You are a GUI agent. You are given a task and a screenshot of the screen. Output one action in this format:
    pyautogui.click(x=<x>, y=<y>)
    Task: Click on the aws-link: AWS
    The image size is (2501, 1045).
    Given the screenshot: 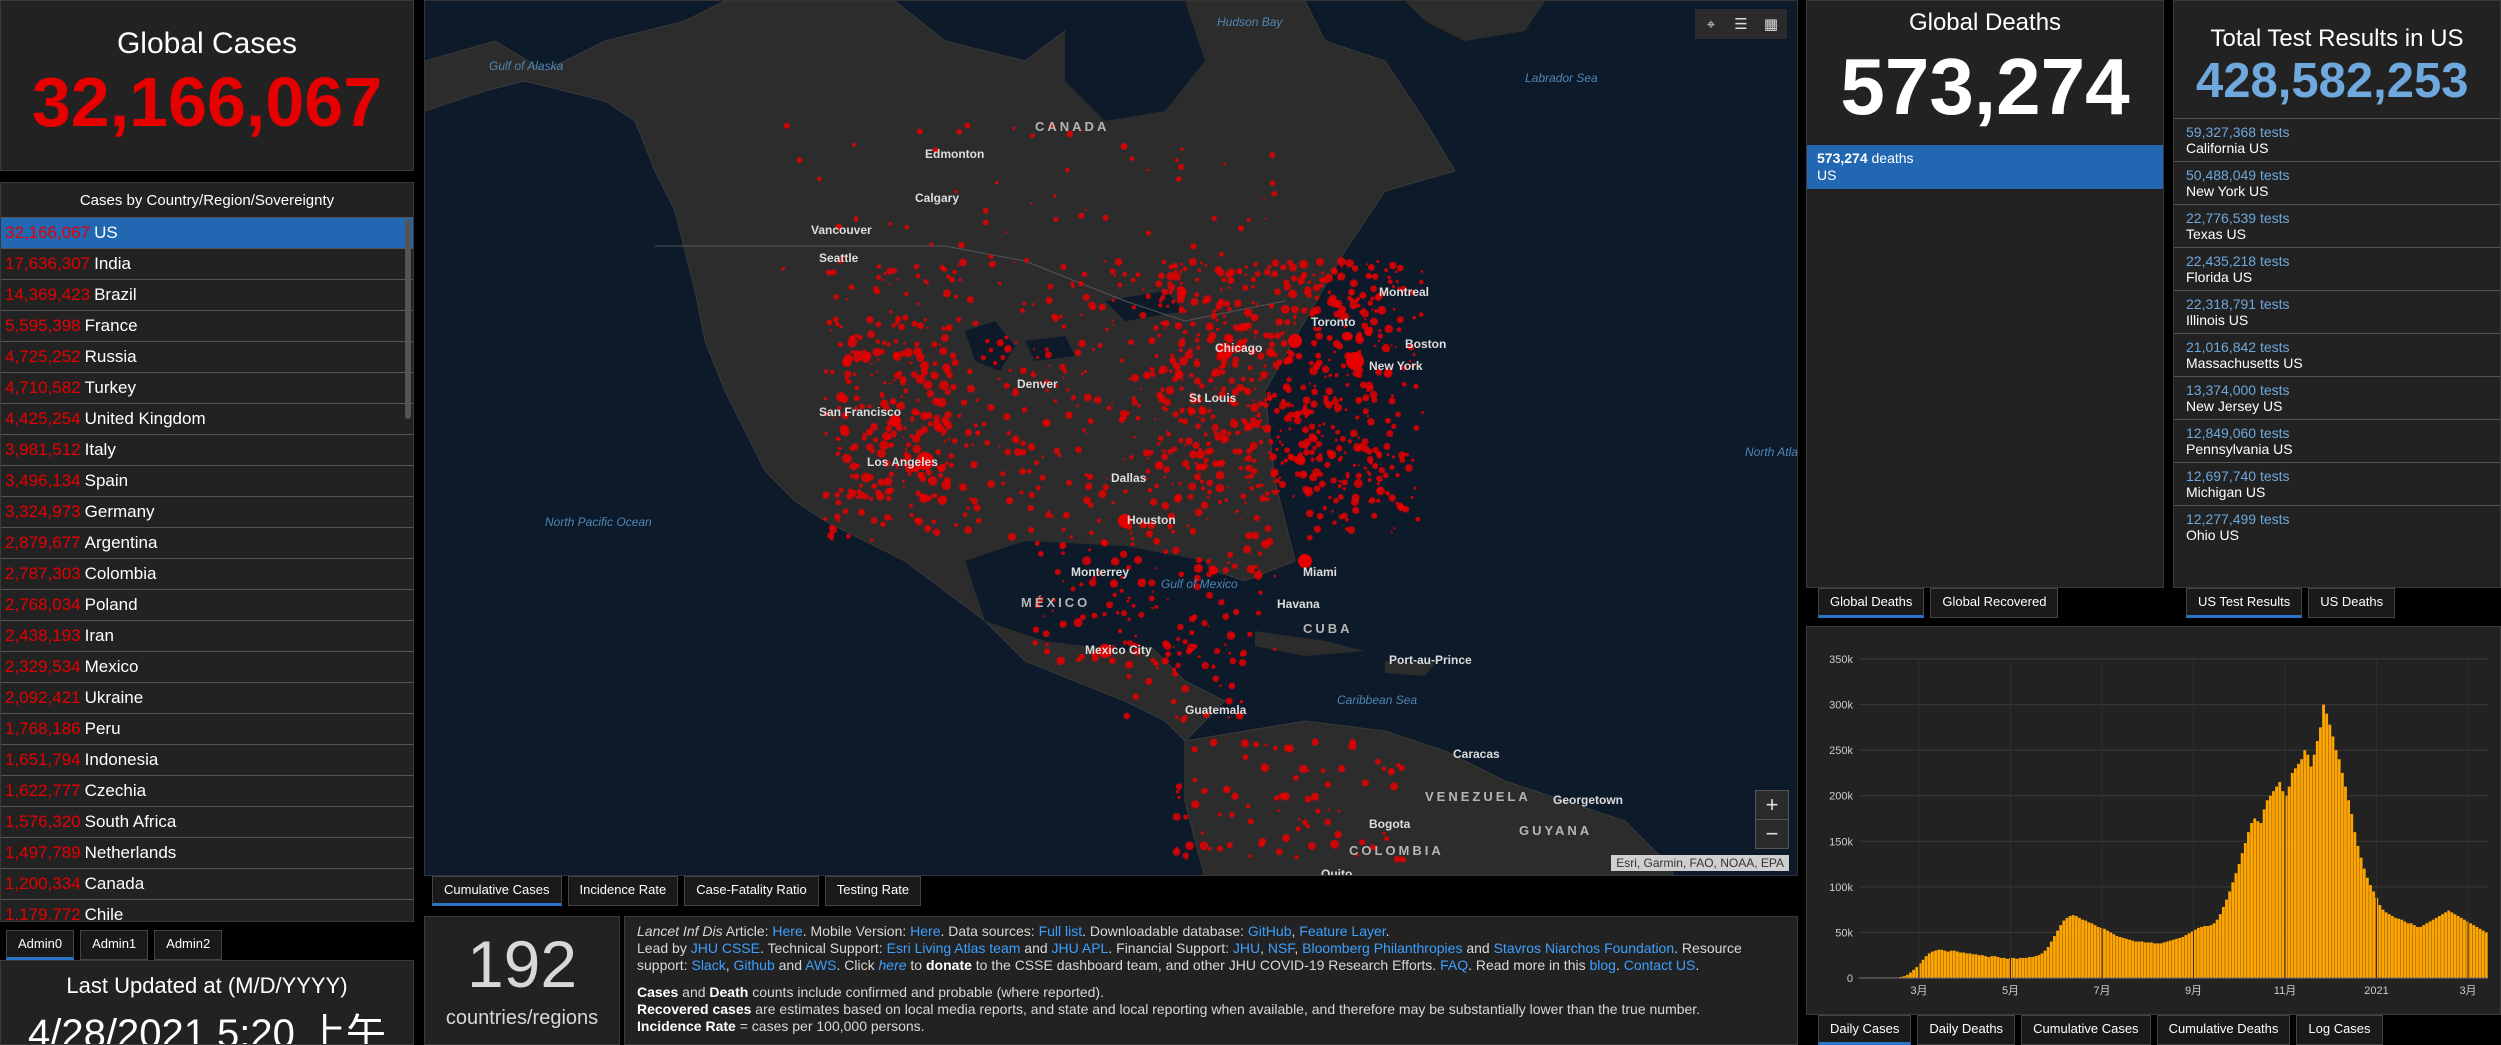 What is the action you would take?
    pyautogui.click(x=820, y=965)
    